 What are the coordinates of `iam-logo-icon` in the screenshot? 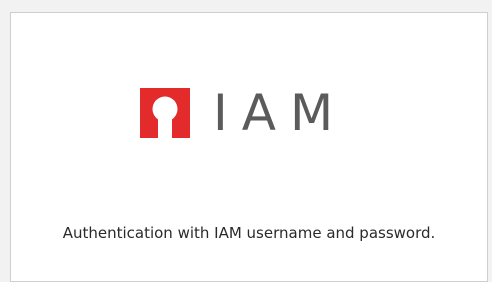 It's located at (165, 113).